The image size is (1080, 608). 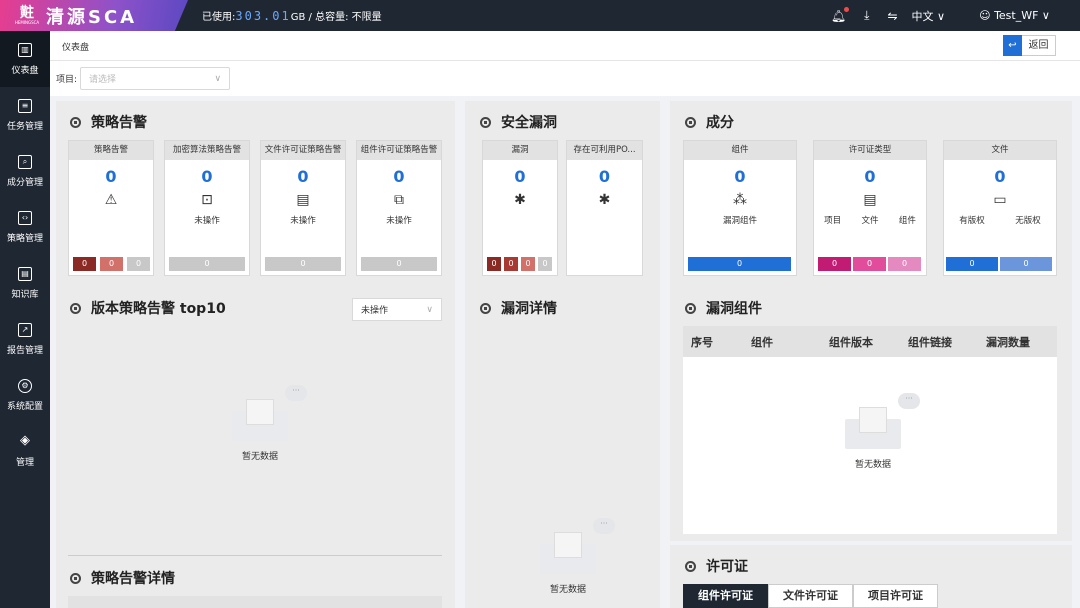 What do you see at coordinates (25, 59) in the screenshot?
I see `sidebar-item-dashboard: ▥ 仪表盘` at bounding box center [25, 59].